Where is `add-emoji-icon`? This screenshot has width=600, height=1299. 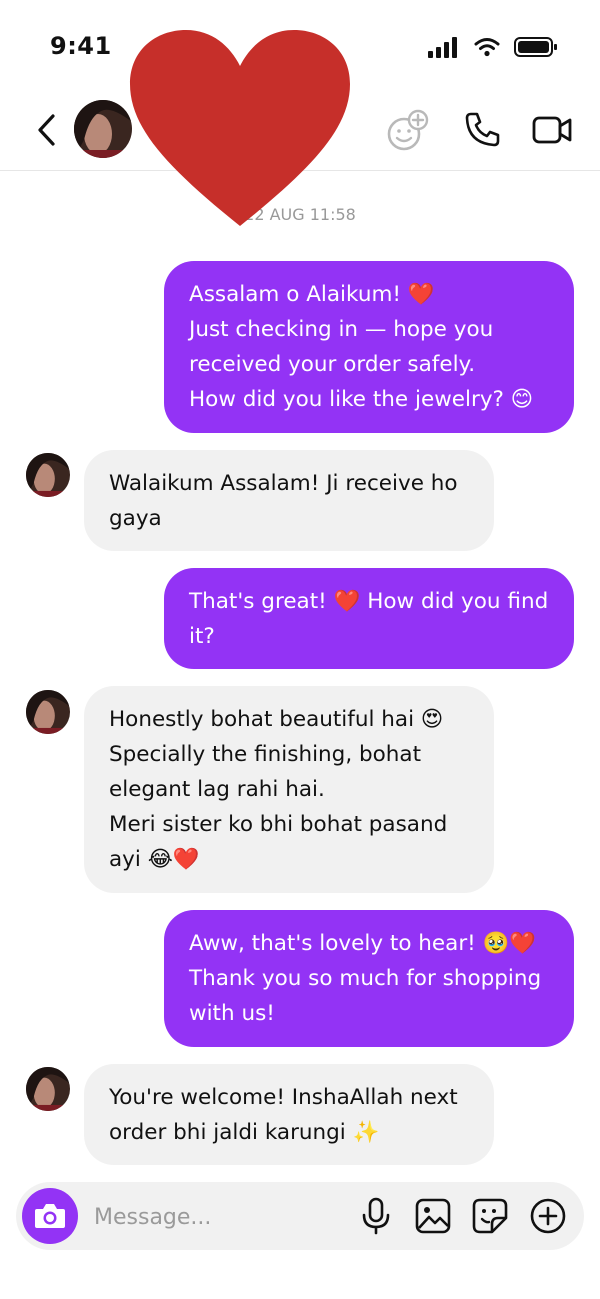
add-emoji-icon is located at coordinates (408, 130).